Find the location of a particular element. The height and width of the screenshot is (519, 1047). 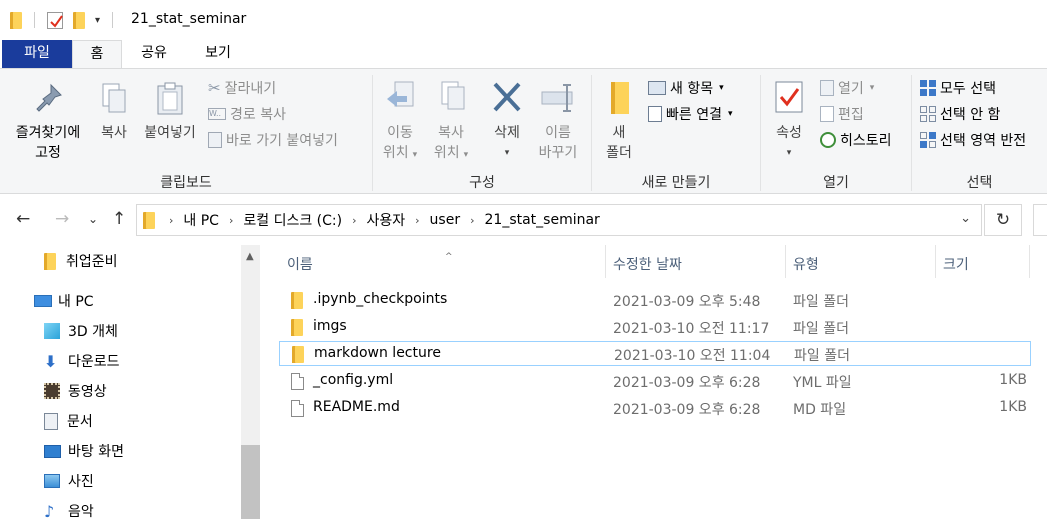

paste-label: 붙여넣기 is located at coordinates (170, 133).